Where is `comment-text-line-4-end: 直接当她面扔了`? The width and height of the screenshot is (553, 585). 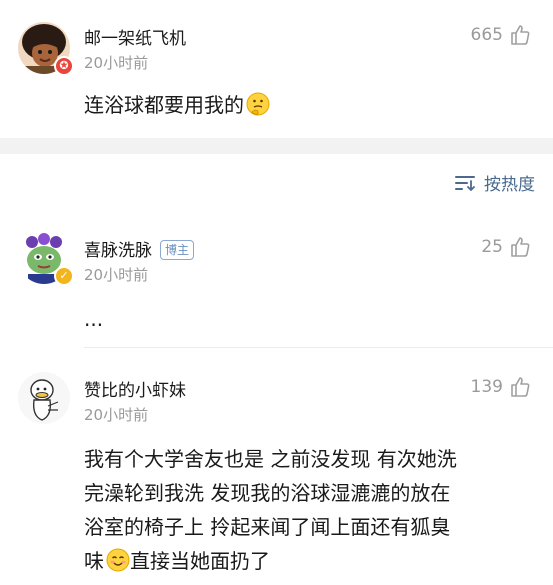
comment-text-line-4-end: 直接当她面扔了 is located at coordinates (200, 561).